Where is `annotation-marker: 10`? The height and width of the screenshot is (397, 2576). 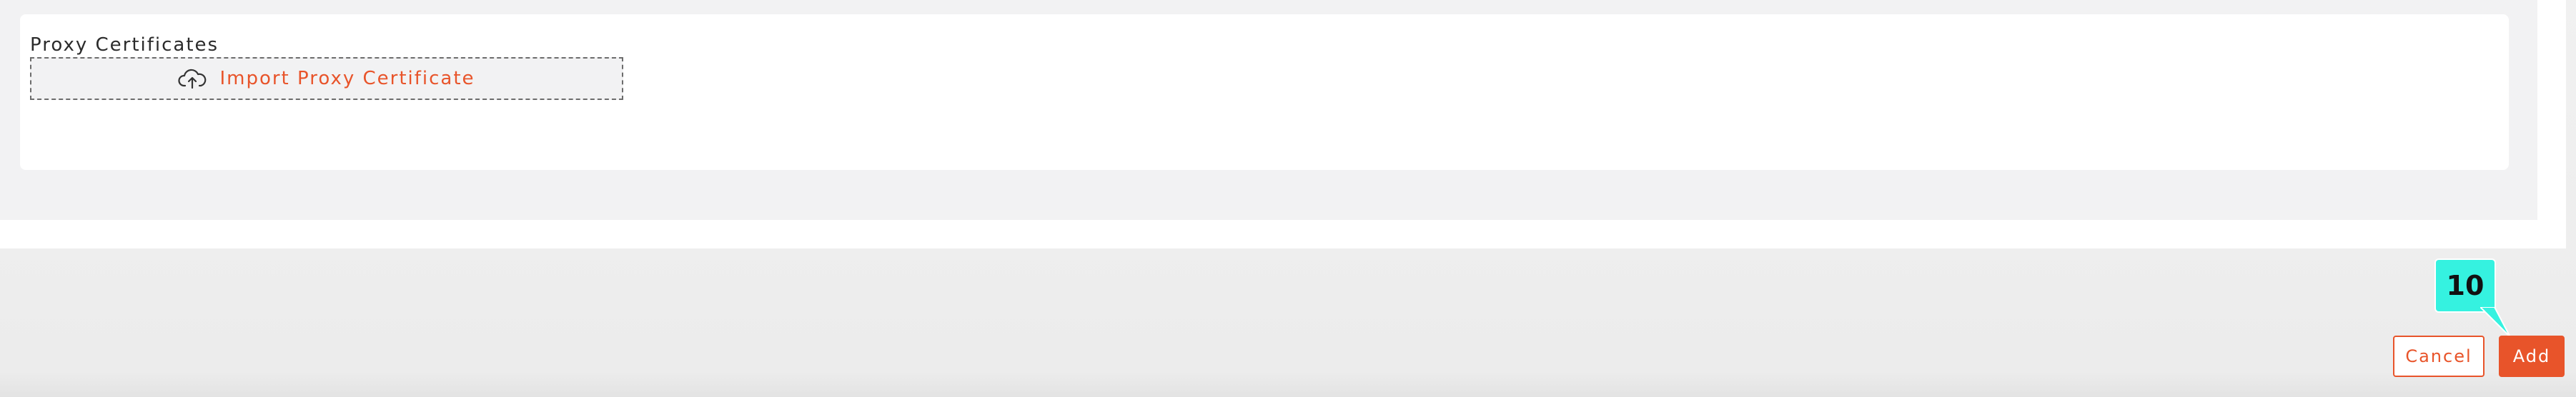
annotation-marker: 10 is located at coordinates (2465, 285).